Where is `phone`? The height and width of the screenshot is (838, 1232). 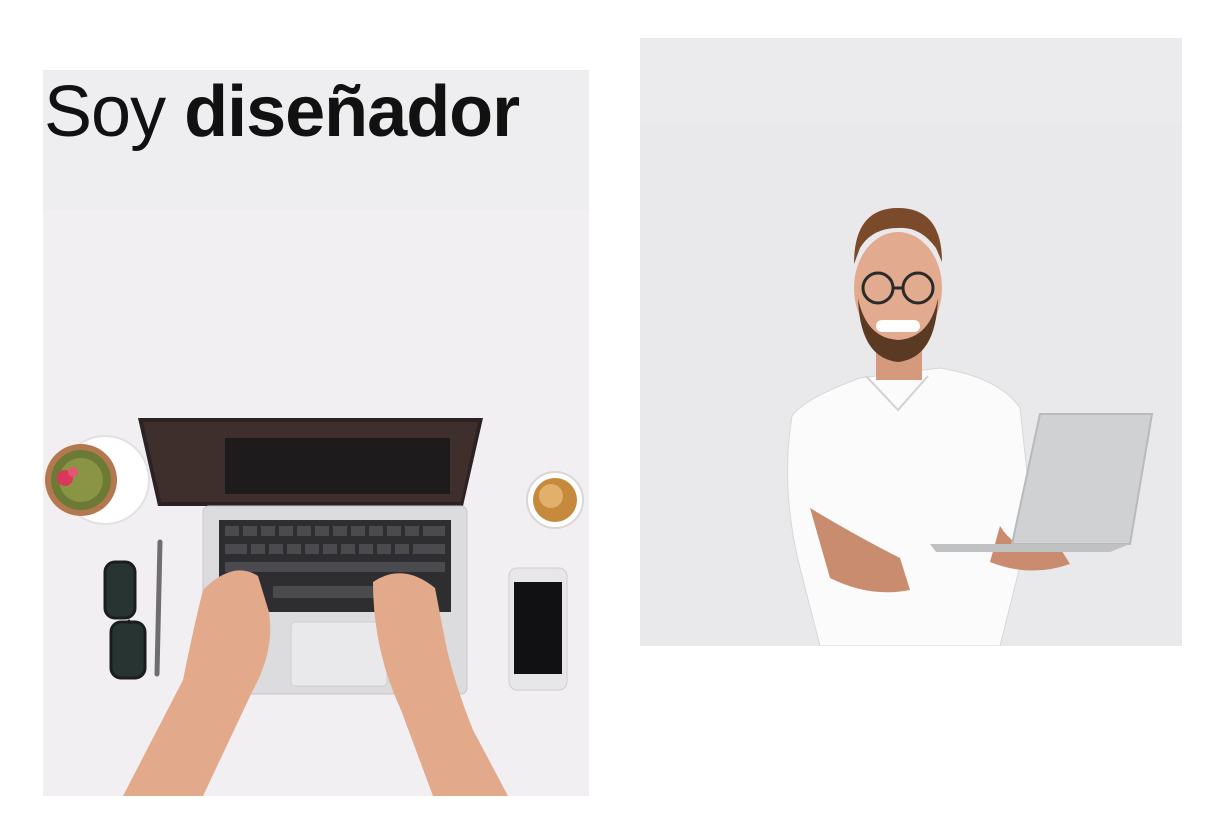 phone is located at coordinates (538, 629).